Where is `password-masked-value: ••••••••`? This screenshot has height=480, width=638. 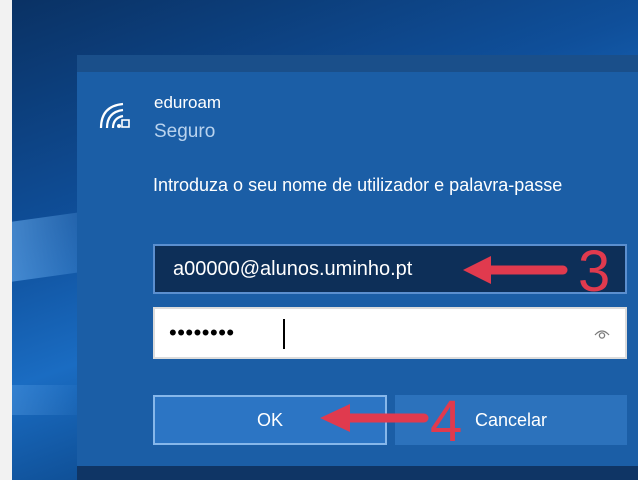
password-masked-value: •••••••• is located at coordinates (202, 332).